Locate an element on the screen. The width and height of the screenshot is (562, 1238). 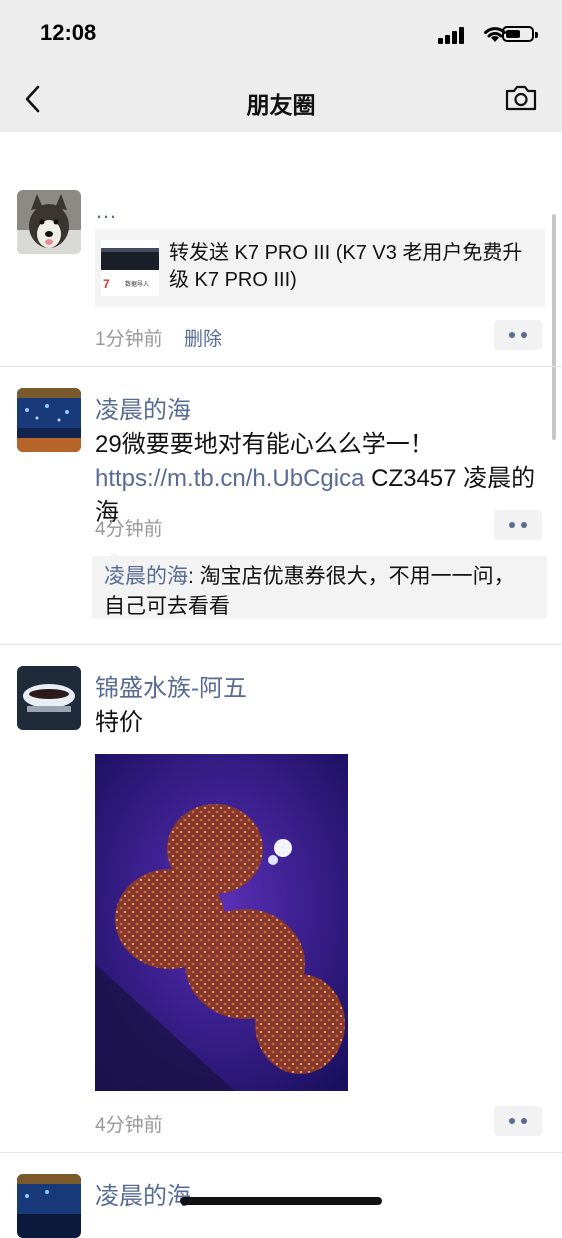
post-time: 1分钟前 is located at coordinates (129, 339).